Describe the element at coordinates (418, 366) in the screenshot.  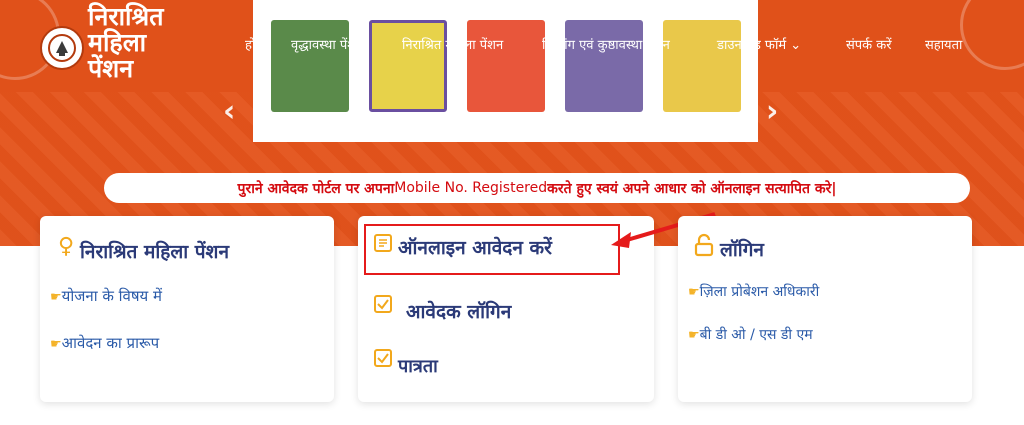
I see `eligibility-link: पात्रता` at that location.